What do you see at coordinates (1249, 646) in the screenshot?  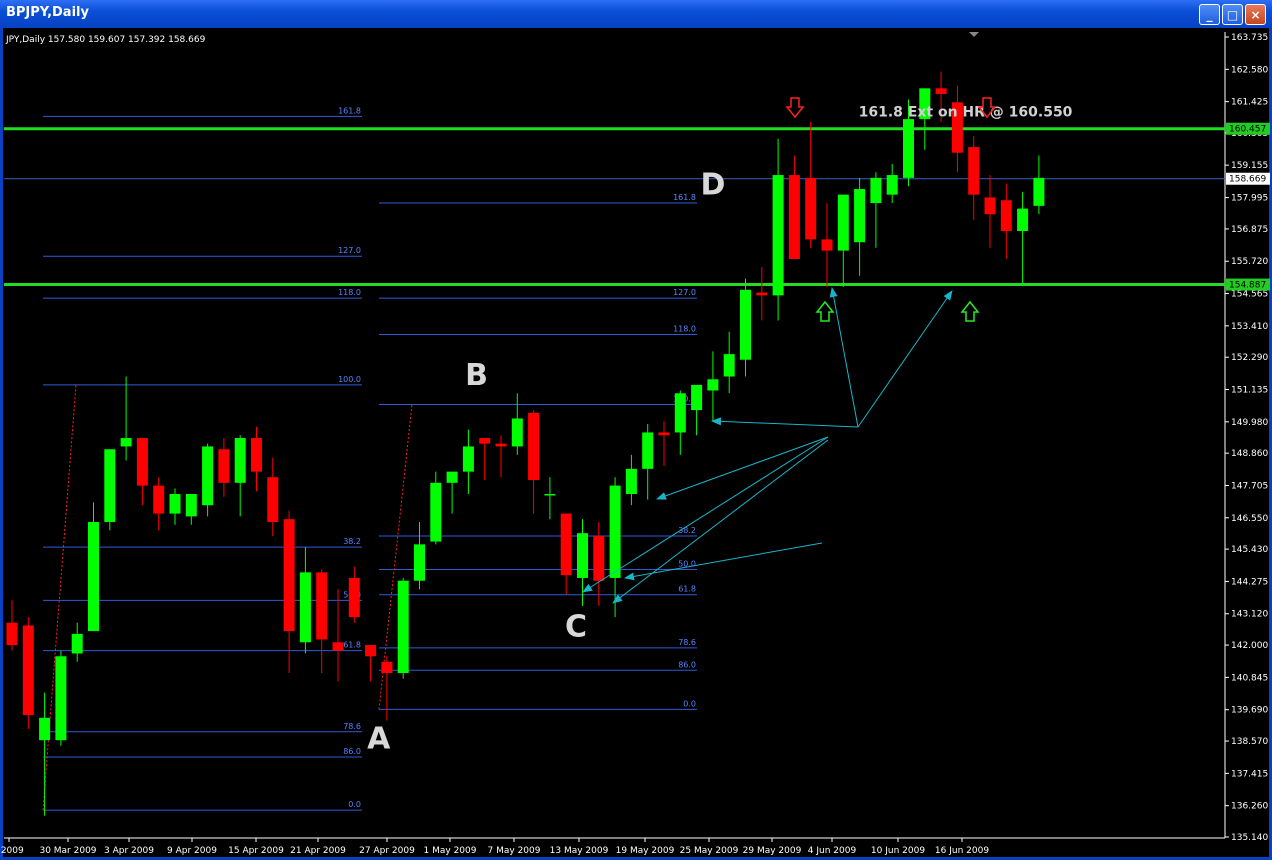 I see `price-tick-label: 142.000` at bounding box center [1249, 646].